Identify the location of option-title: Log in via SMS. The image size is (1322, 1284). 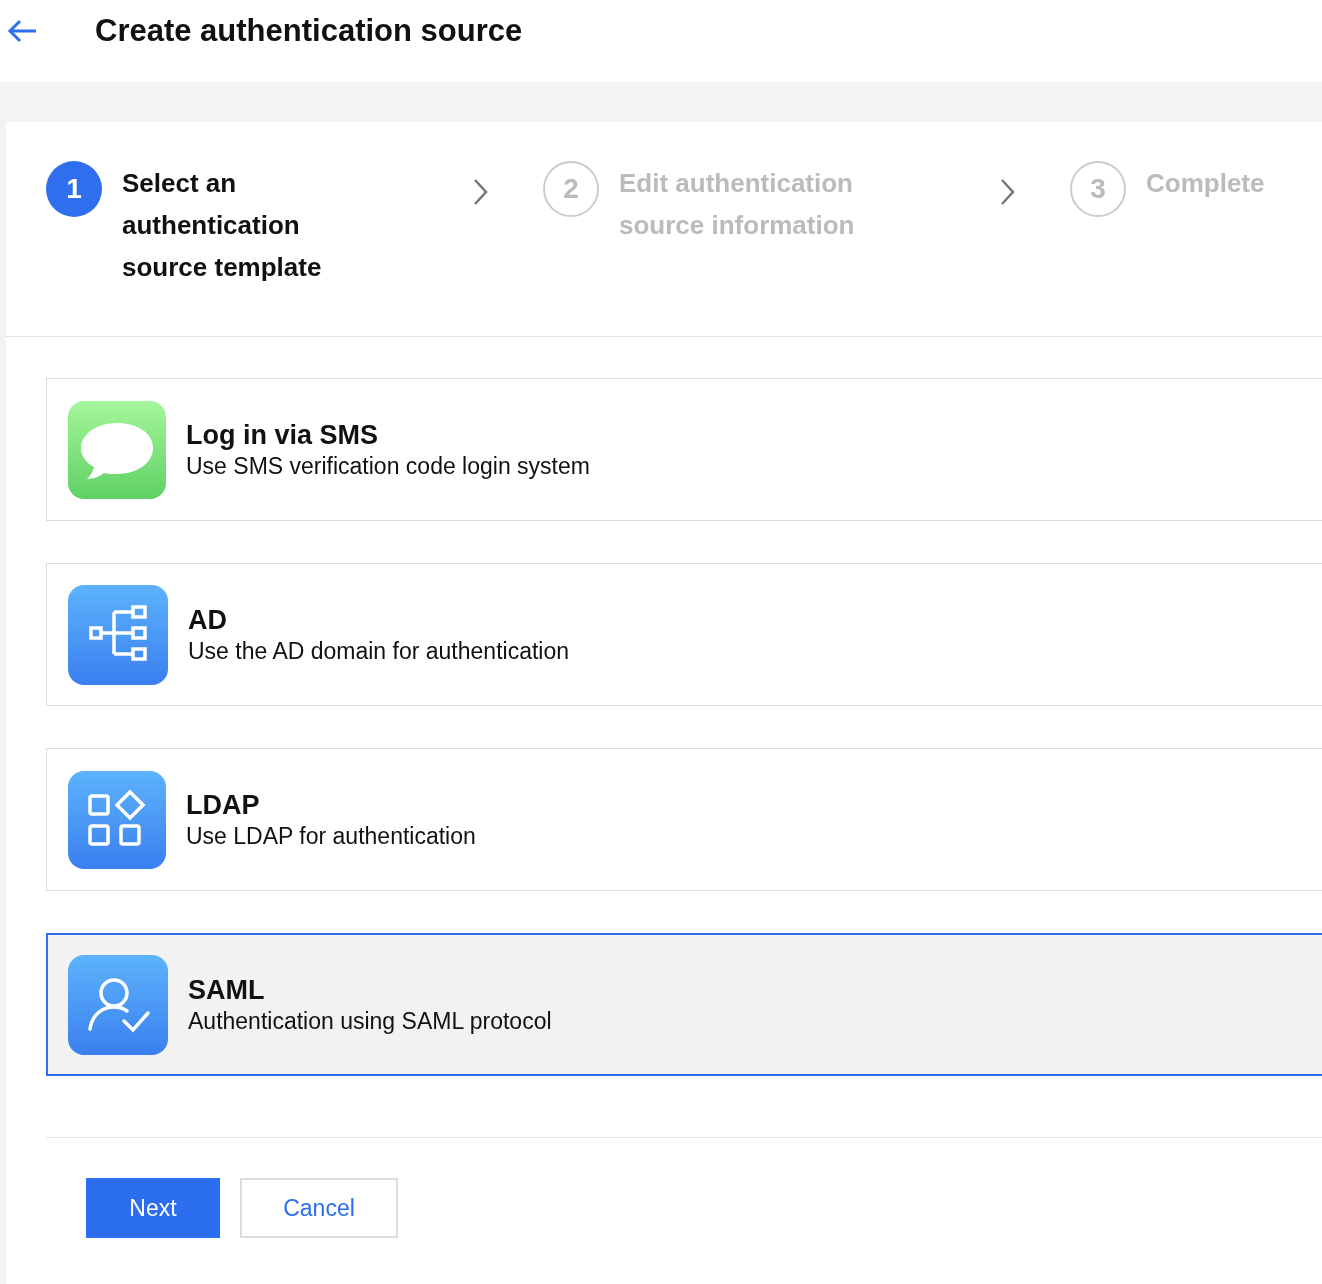
(283, 435).